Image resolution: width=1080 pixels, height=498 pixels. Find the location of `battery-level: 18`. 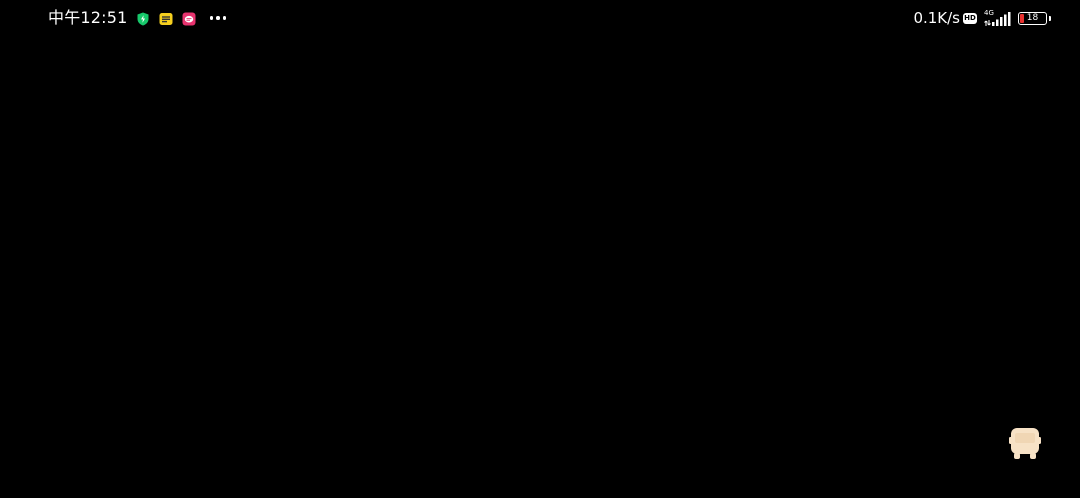

battery-level: 18 is located at coordinates (1032, 17).